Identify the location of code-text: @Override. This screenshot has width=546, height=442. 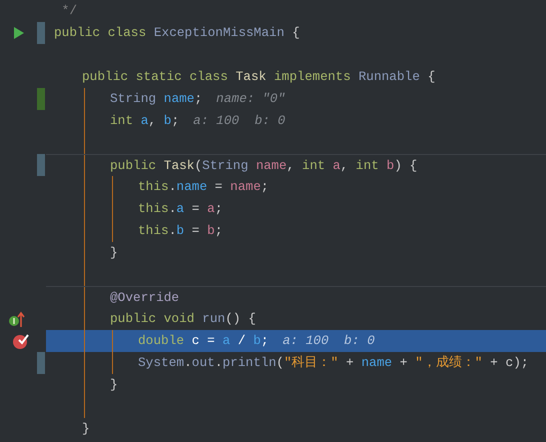
(145, 297).